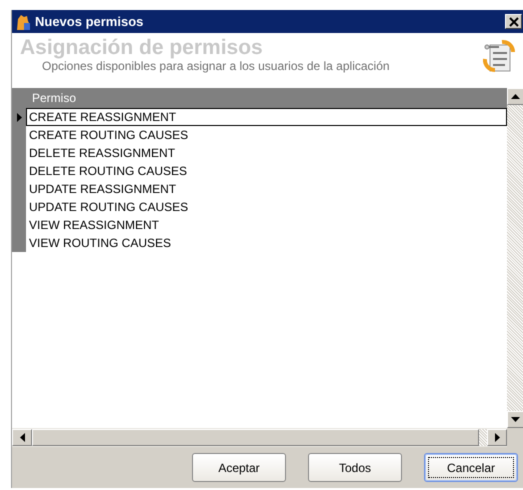 The image size is (523, 490). I want to click on dialog-button: Cancelar, so click(471, 467).